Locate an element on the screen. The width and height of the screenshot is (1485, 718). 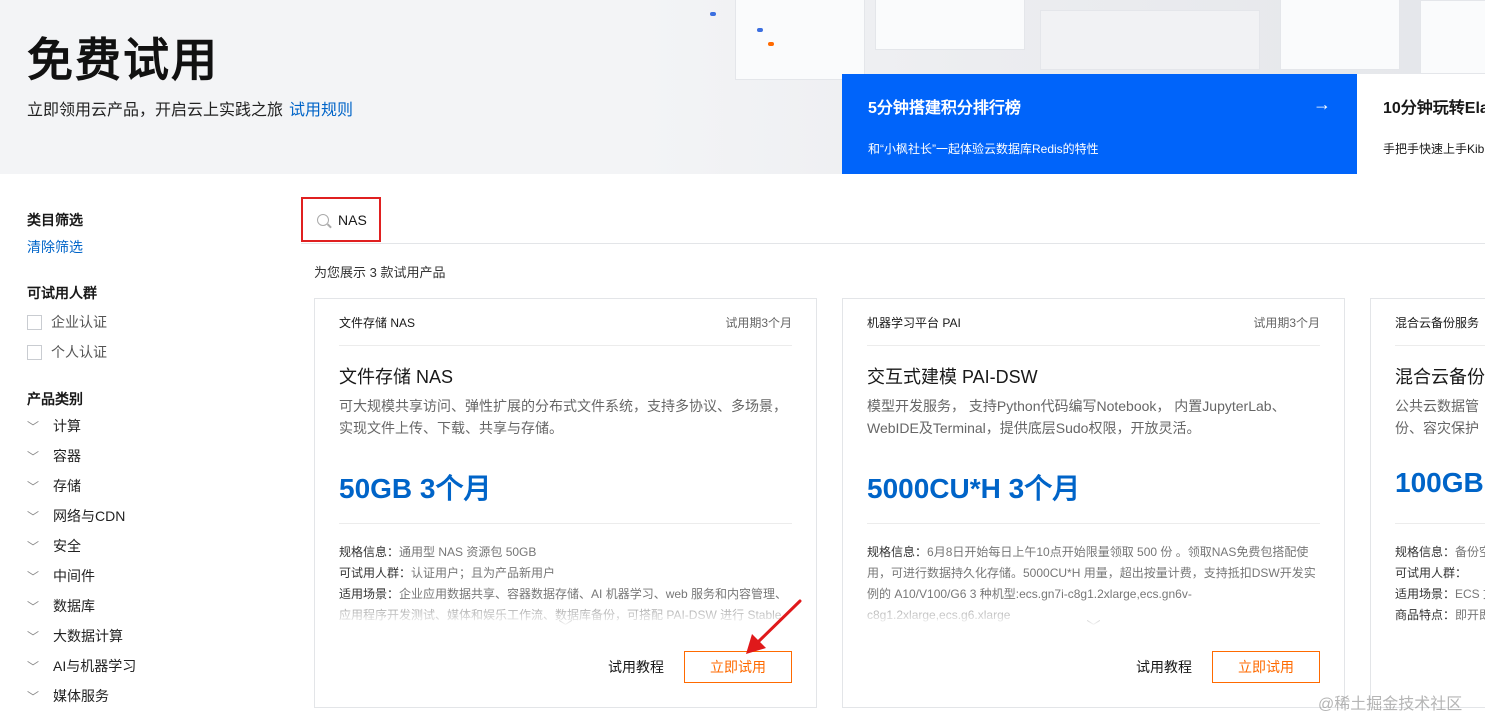
spec-value: 即开即 is located at coordinates (1470, 615).